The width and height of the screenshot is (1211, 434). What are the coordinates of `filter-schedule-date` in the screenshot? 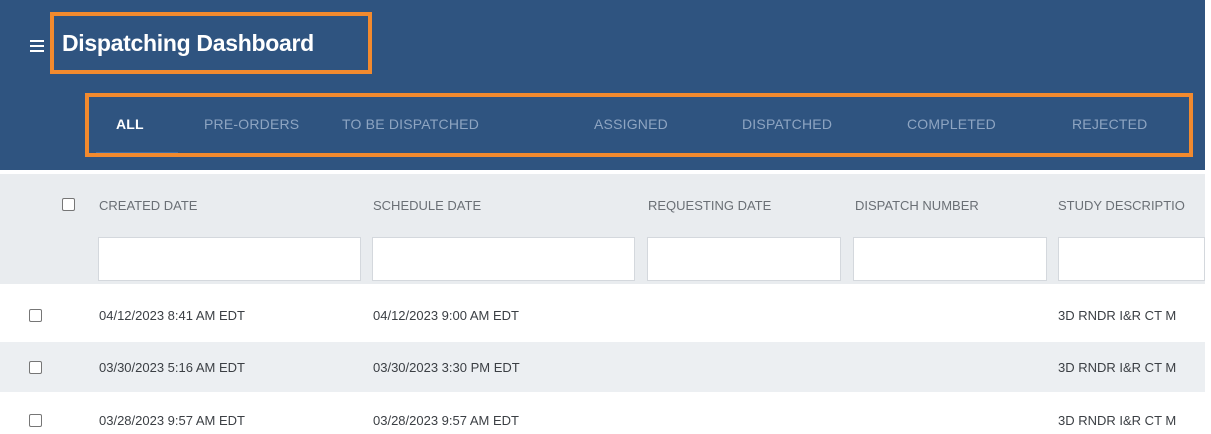 It's located at (503, 259).